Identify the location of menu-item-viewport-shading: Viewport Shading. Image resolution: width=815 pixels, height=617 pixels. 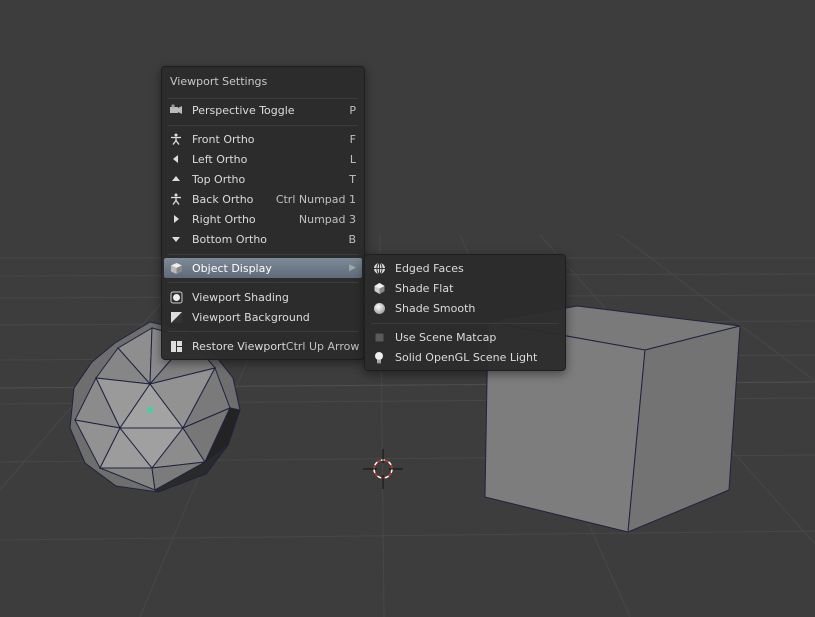
(263, 297).